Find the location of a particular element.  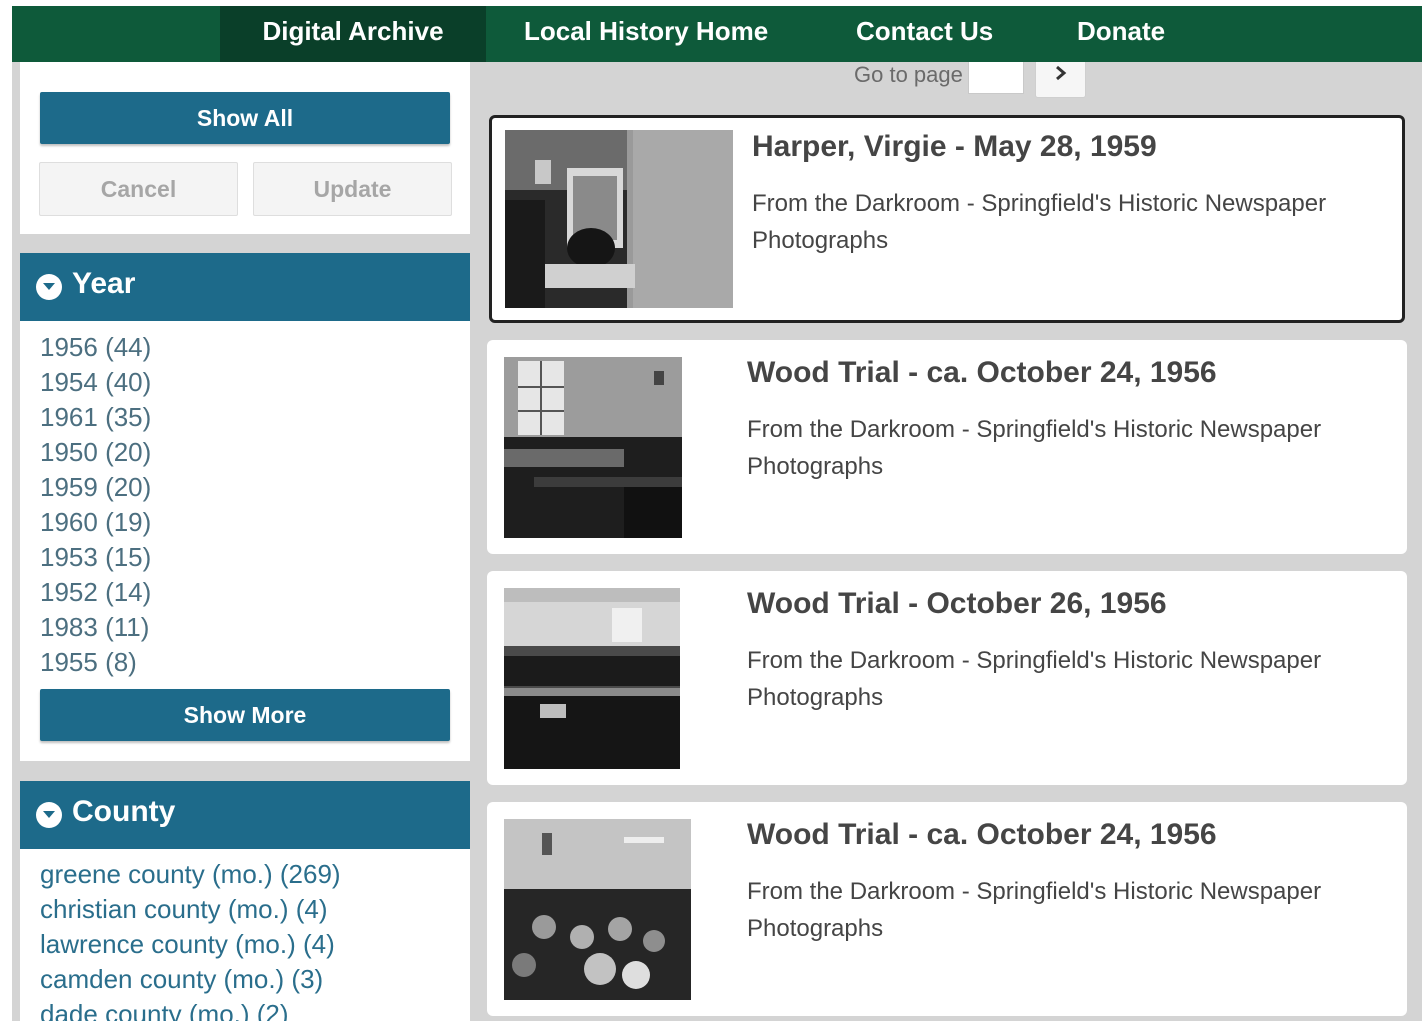

year-item: 1960 (19) is located at coordinates (95, 522).